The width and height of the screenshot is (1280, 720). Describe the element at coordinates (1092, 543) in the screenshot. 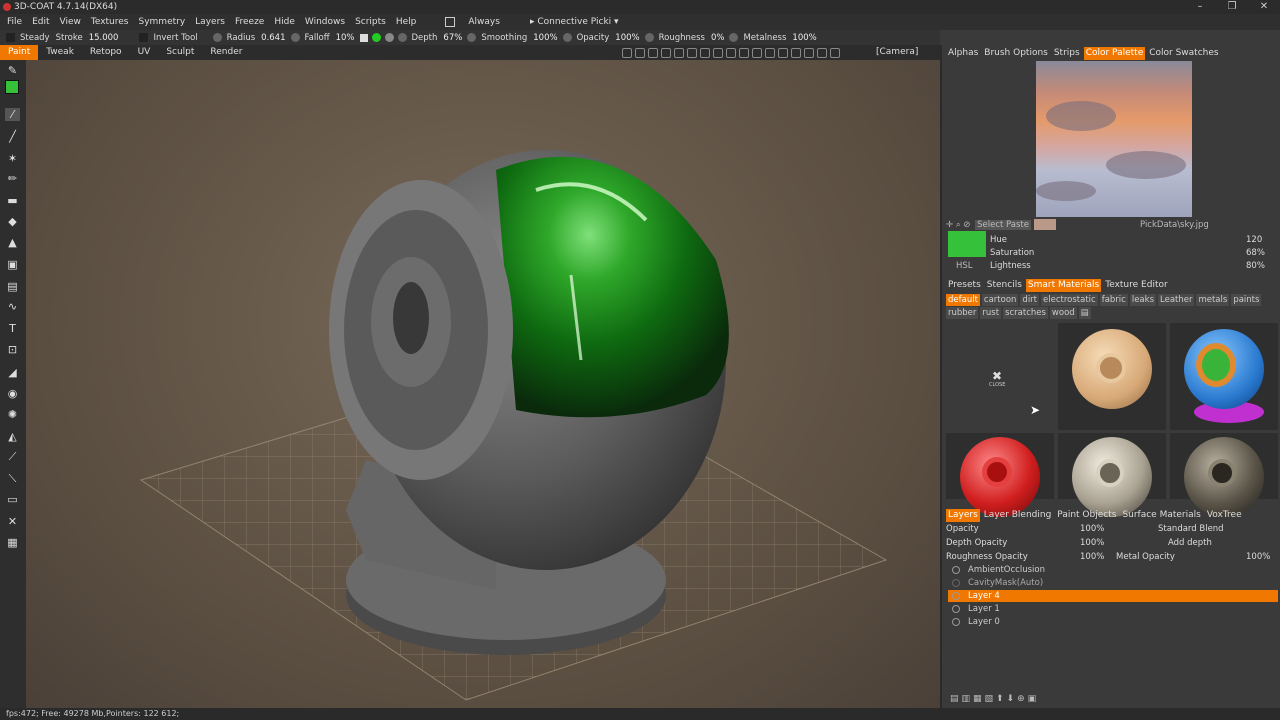

I see `depth-opacity-value: 100%` at that location.